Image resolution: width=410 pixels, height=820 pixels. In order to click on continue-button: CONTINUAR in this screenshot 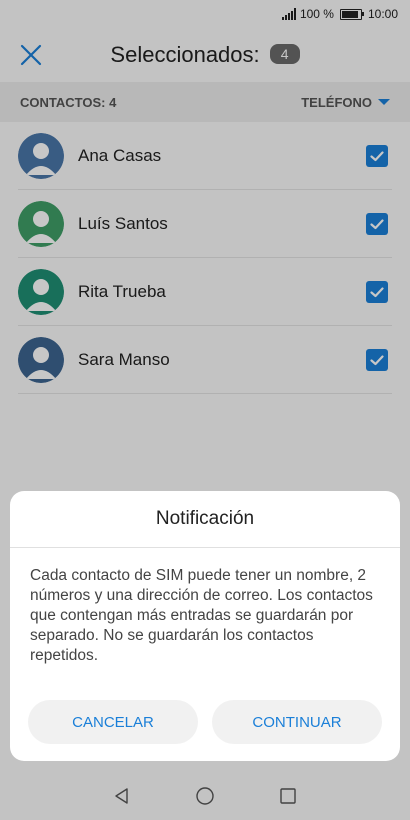, I will do `click(297, 722)`.